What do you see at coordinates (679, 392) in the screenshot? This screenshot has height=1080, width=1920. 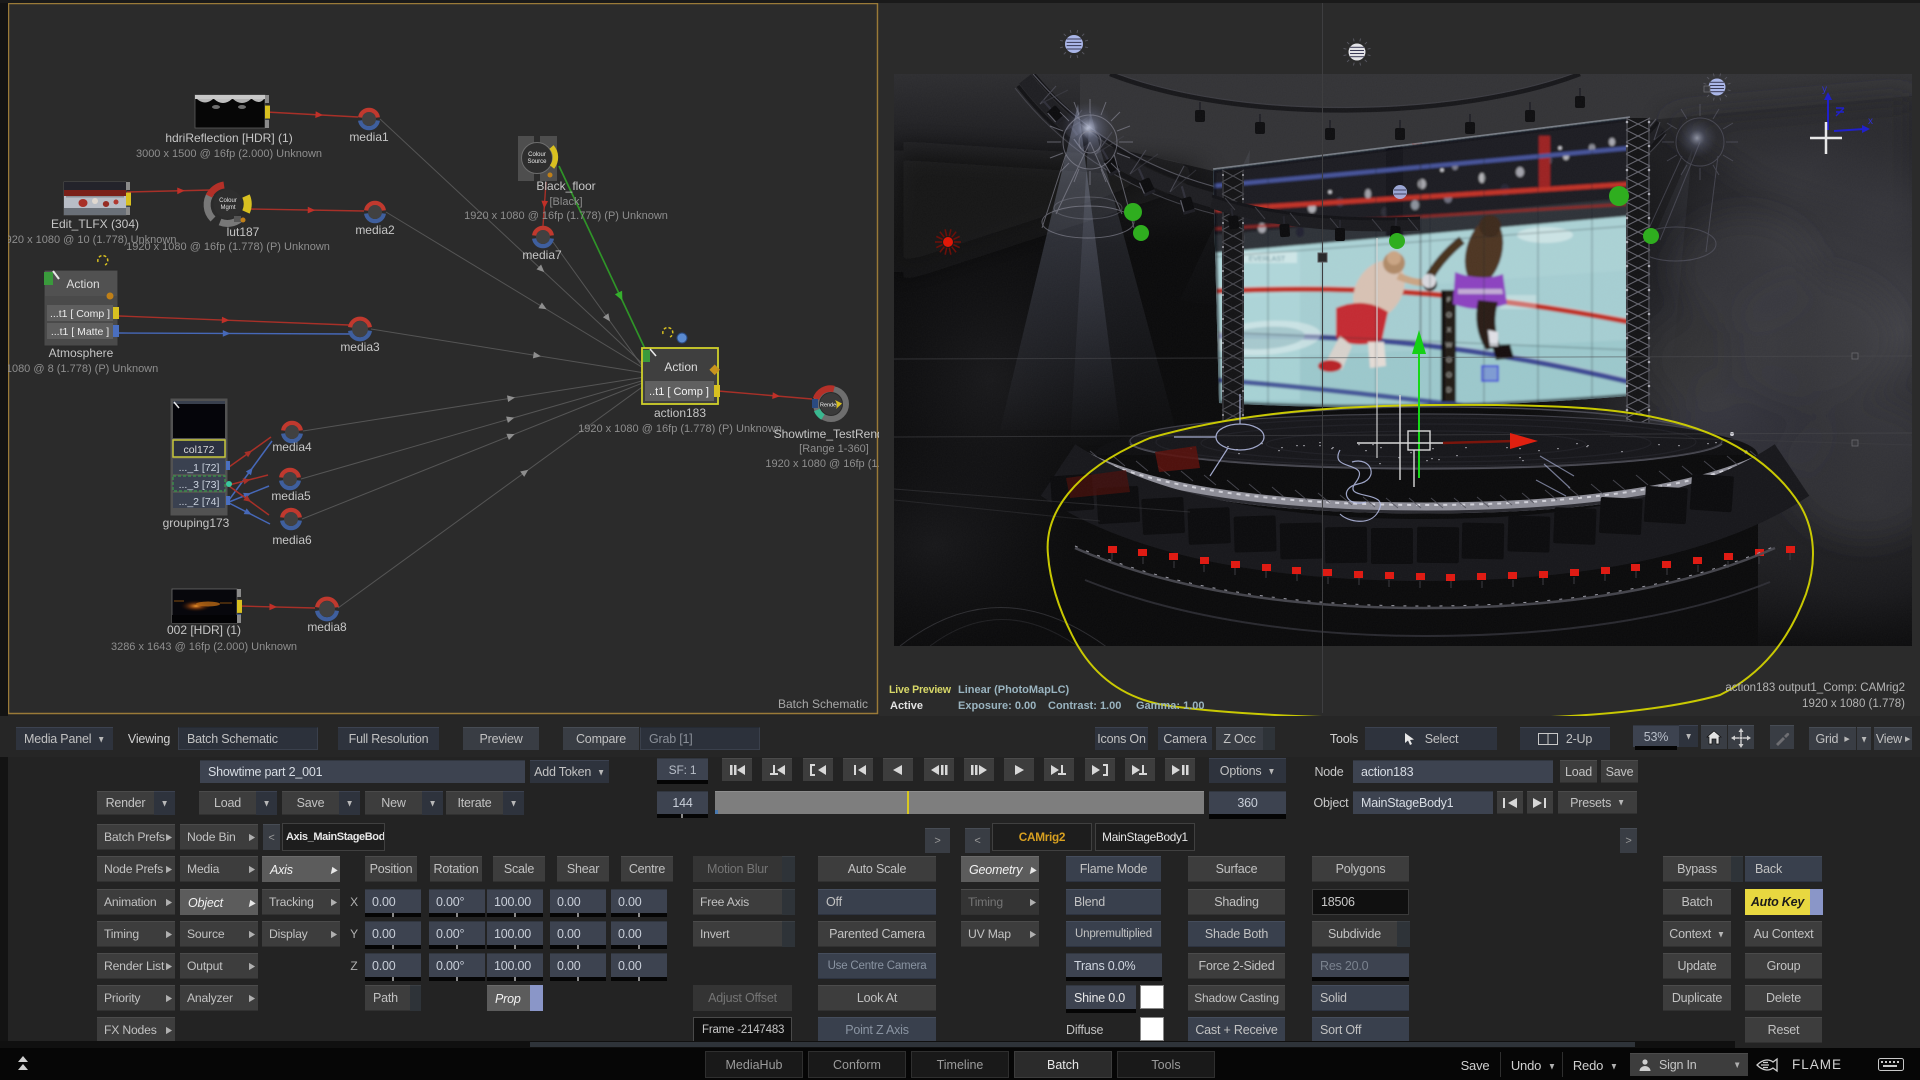 I see `svg-text: ..t1 [ Comp ]` at bounding box center [679, 392].